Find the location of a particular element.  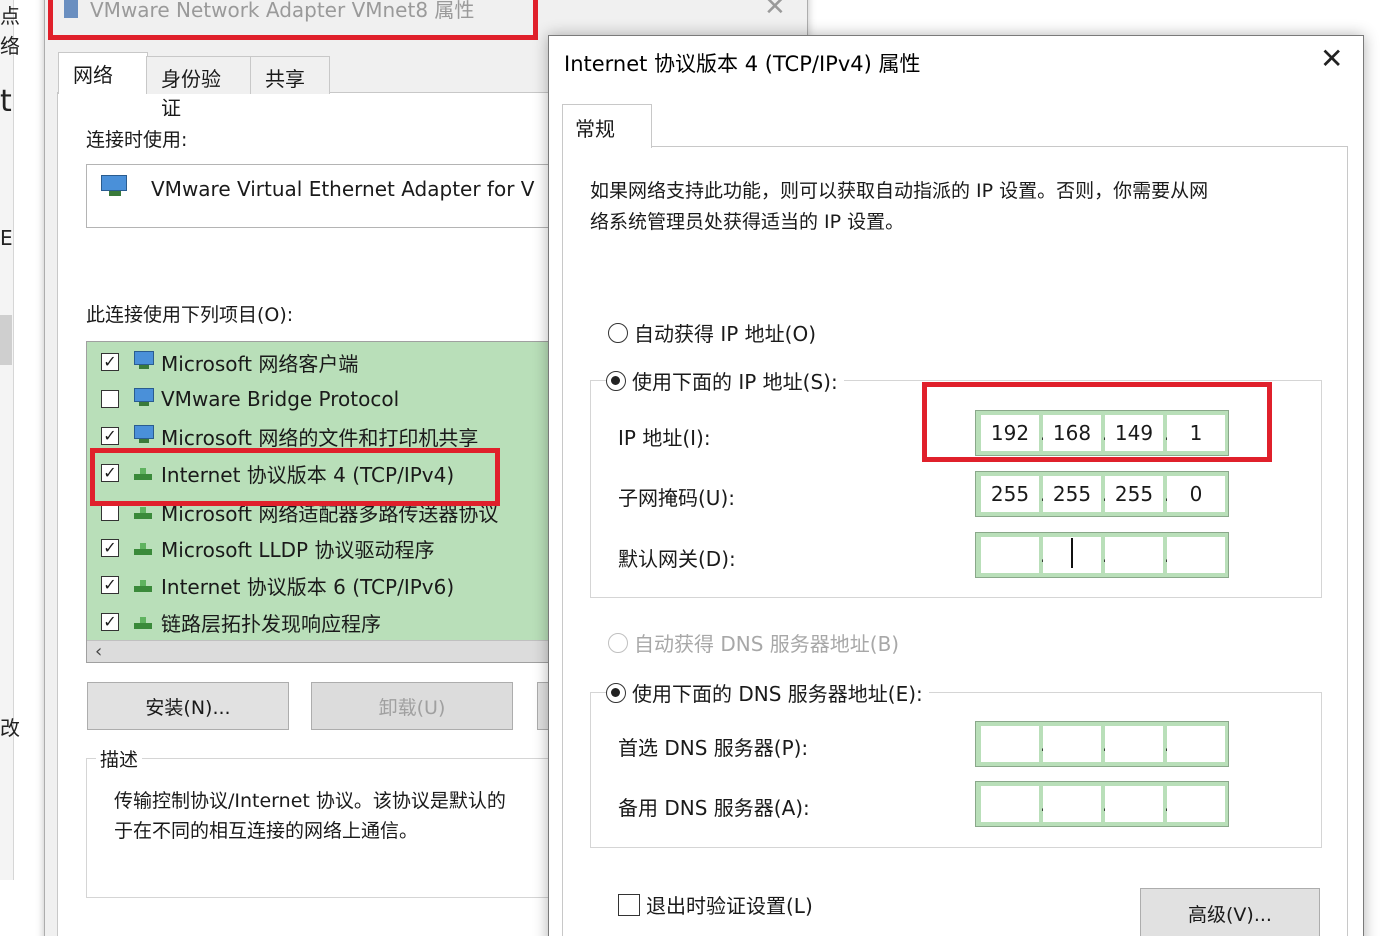

mask-octet-2: 255 is located at coordinates (1072, 494).